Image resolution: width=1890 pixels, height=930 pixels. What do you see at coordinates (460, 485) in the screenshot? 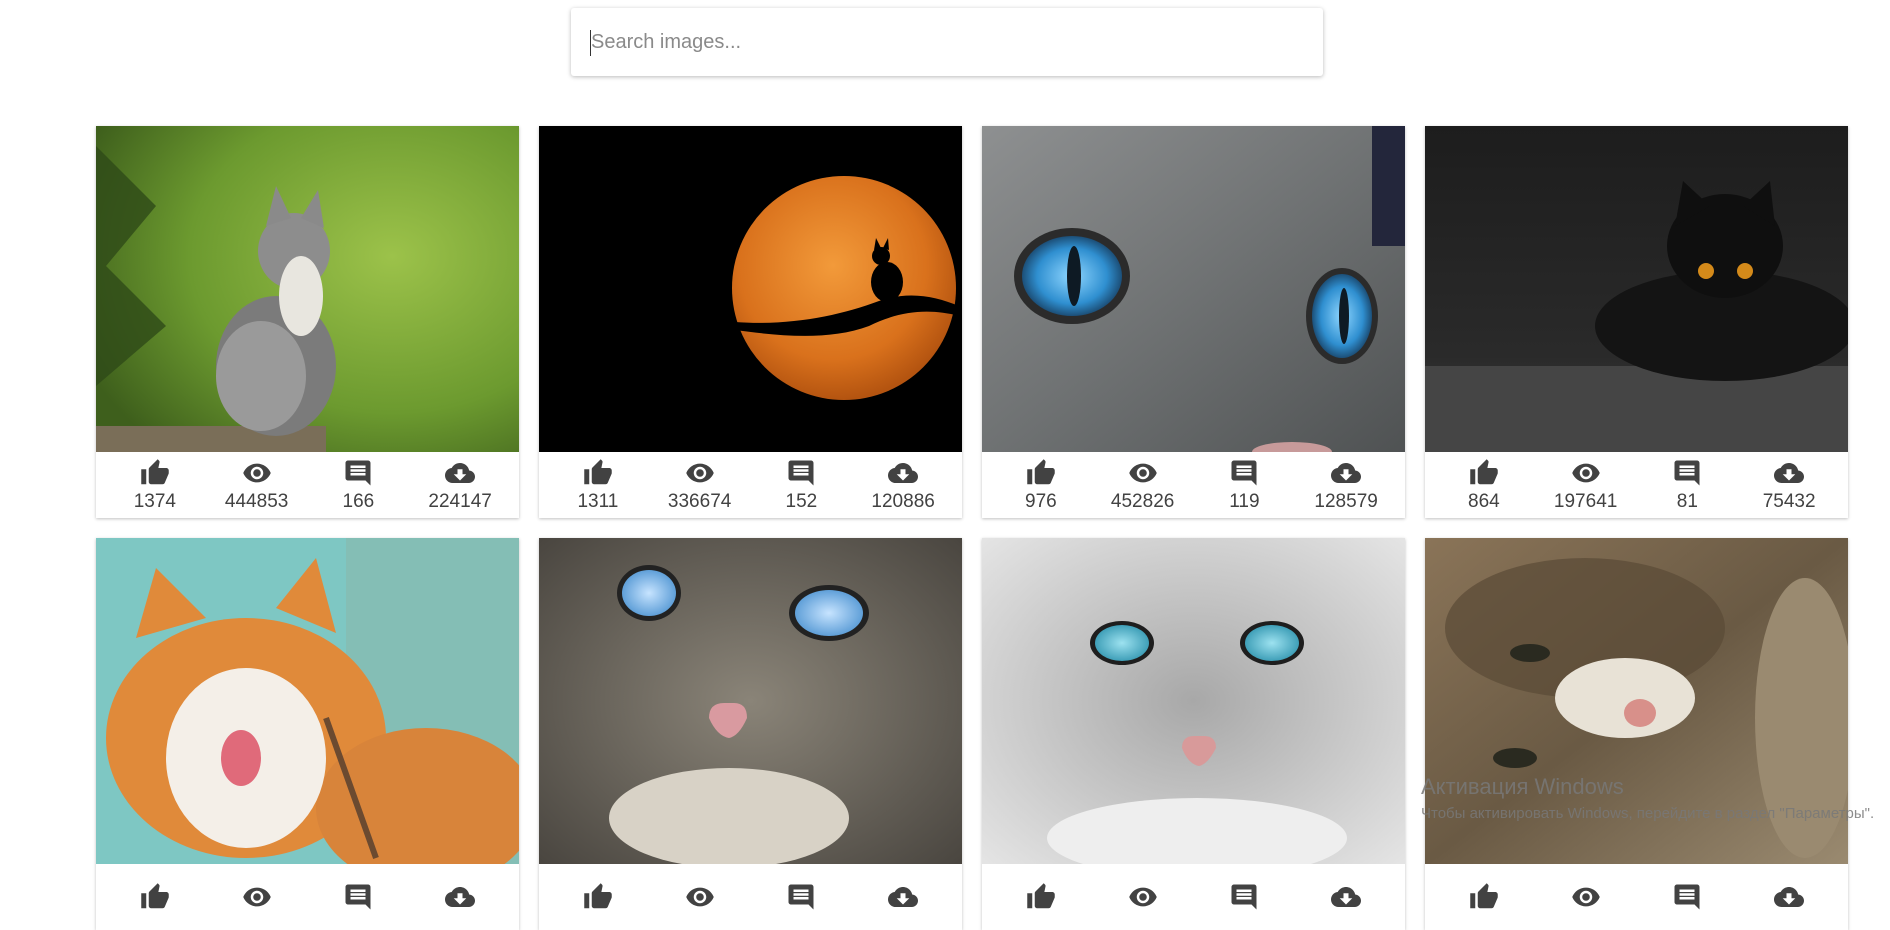
I see `downloads-stat: 224147` at bounding box center [460, 485].